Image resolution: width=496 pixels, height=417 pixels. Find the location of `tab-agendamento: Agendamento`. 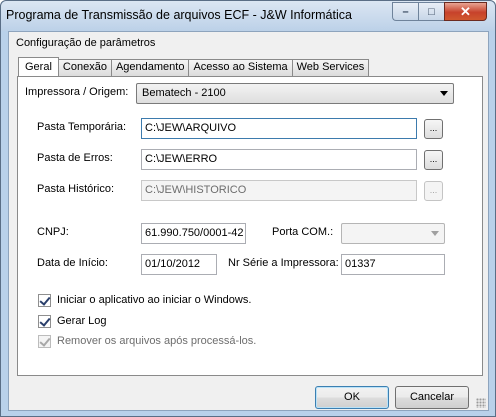

tab-agendamento: Agendamento is located at coordinates (150, 67).